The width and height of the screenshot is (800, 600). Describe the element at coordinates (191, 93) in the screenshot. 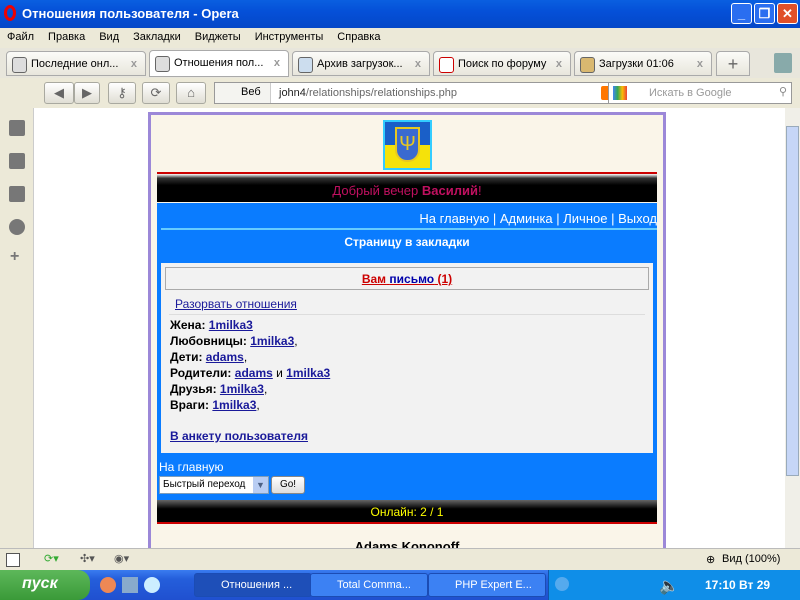

I see `home-button: ⌂` at that location.